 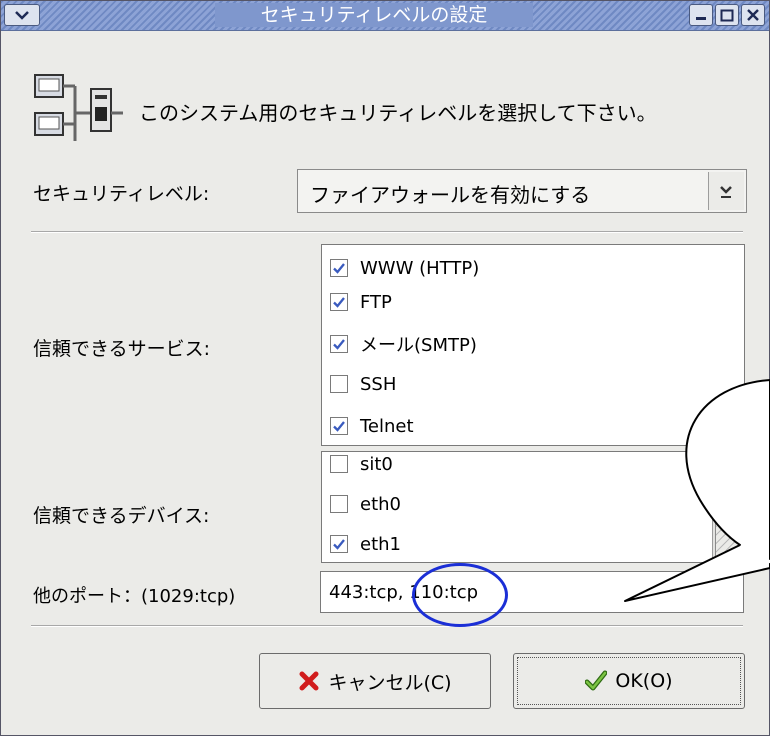 I want to click on close-button, so click(x=753, y=15).